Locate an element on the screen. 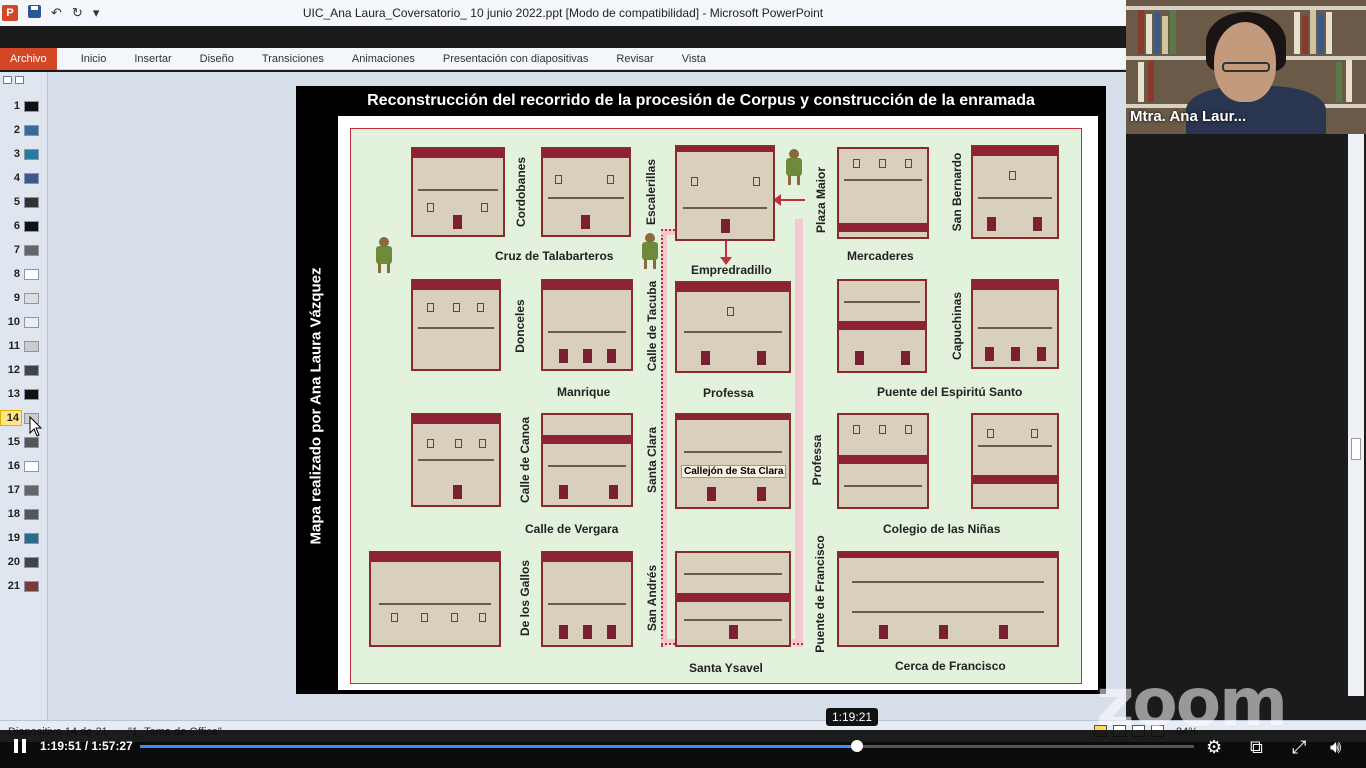  tab-revisar: Revisar is located at coordinates (634, 59).